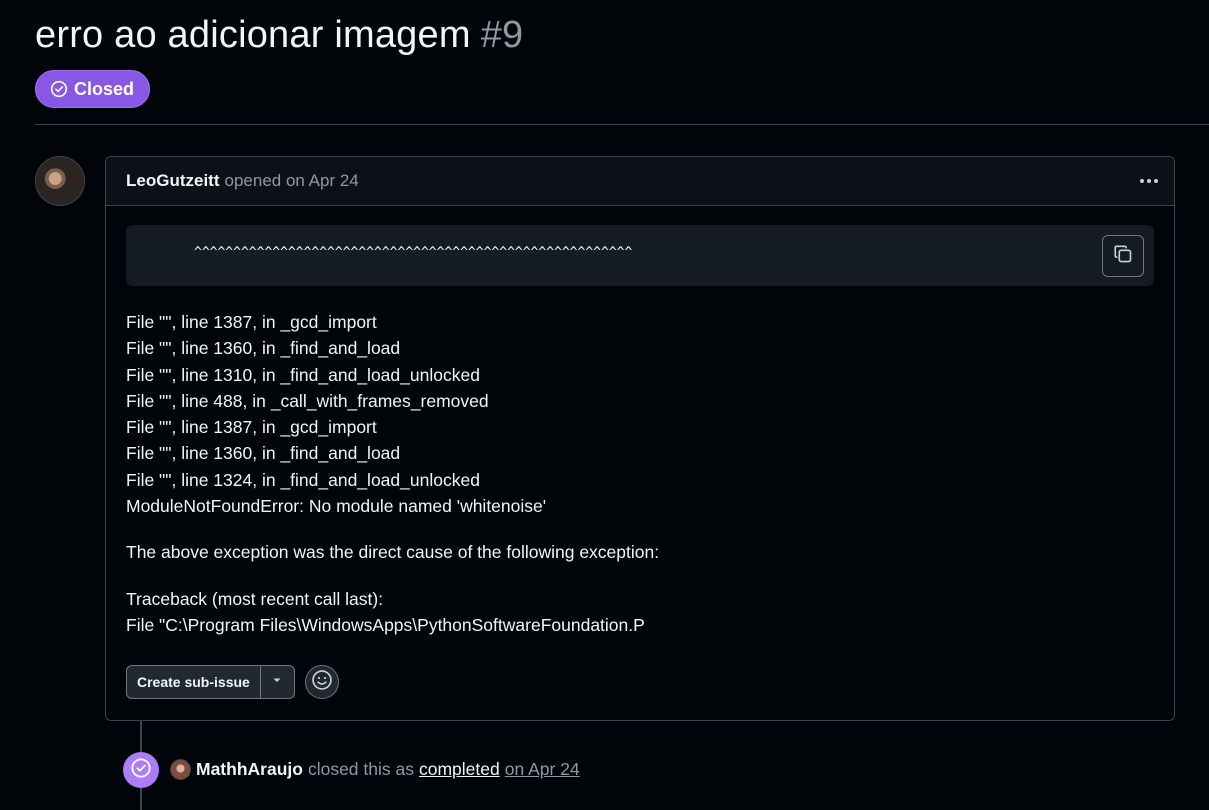 Image resolution: width=1209 pixels, height=810 pixels. I want to click on smiley-icon, so click(322, 682).